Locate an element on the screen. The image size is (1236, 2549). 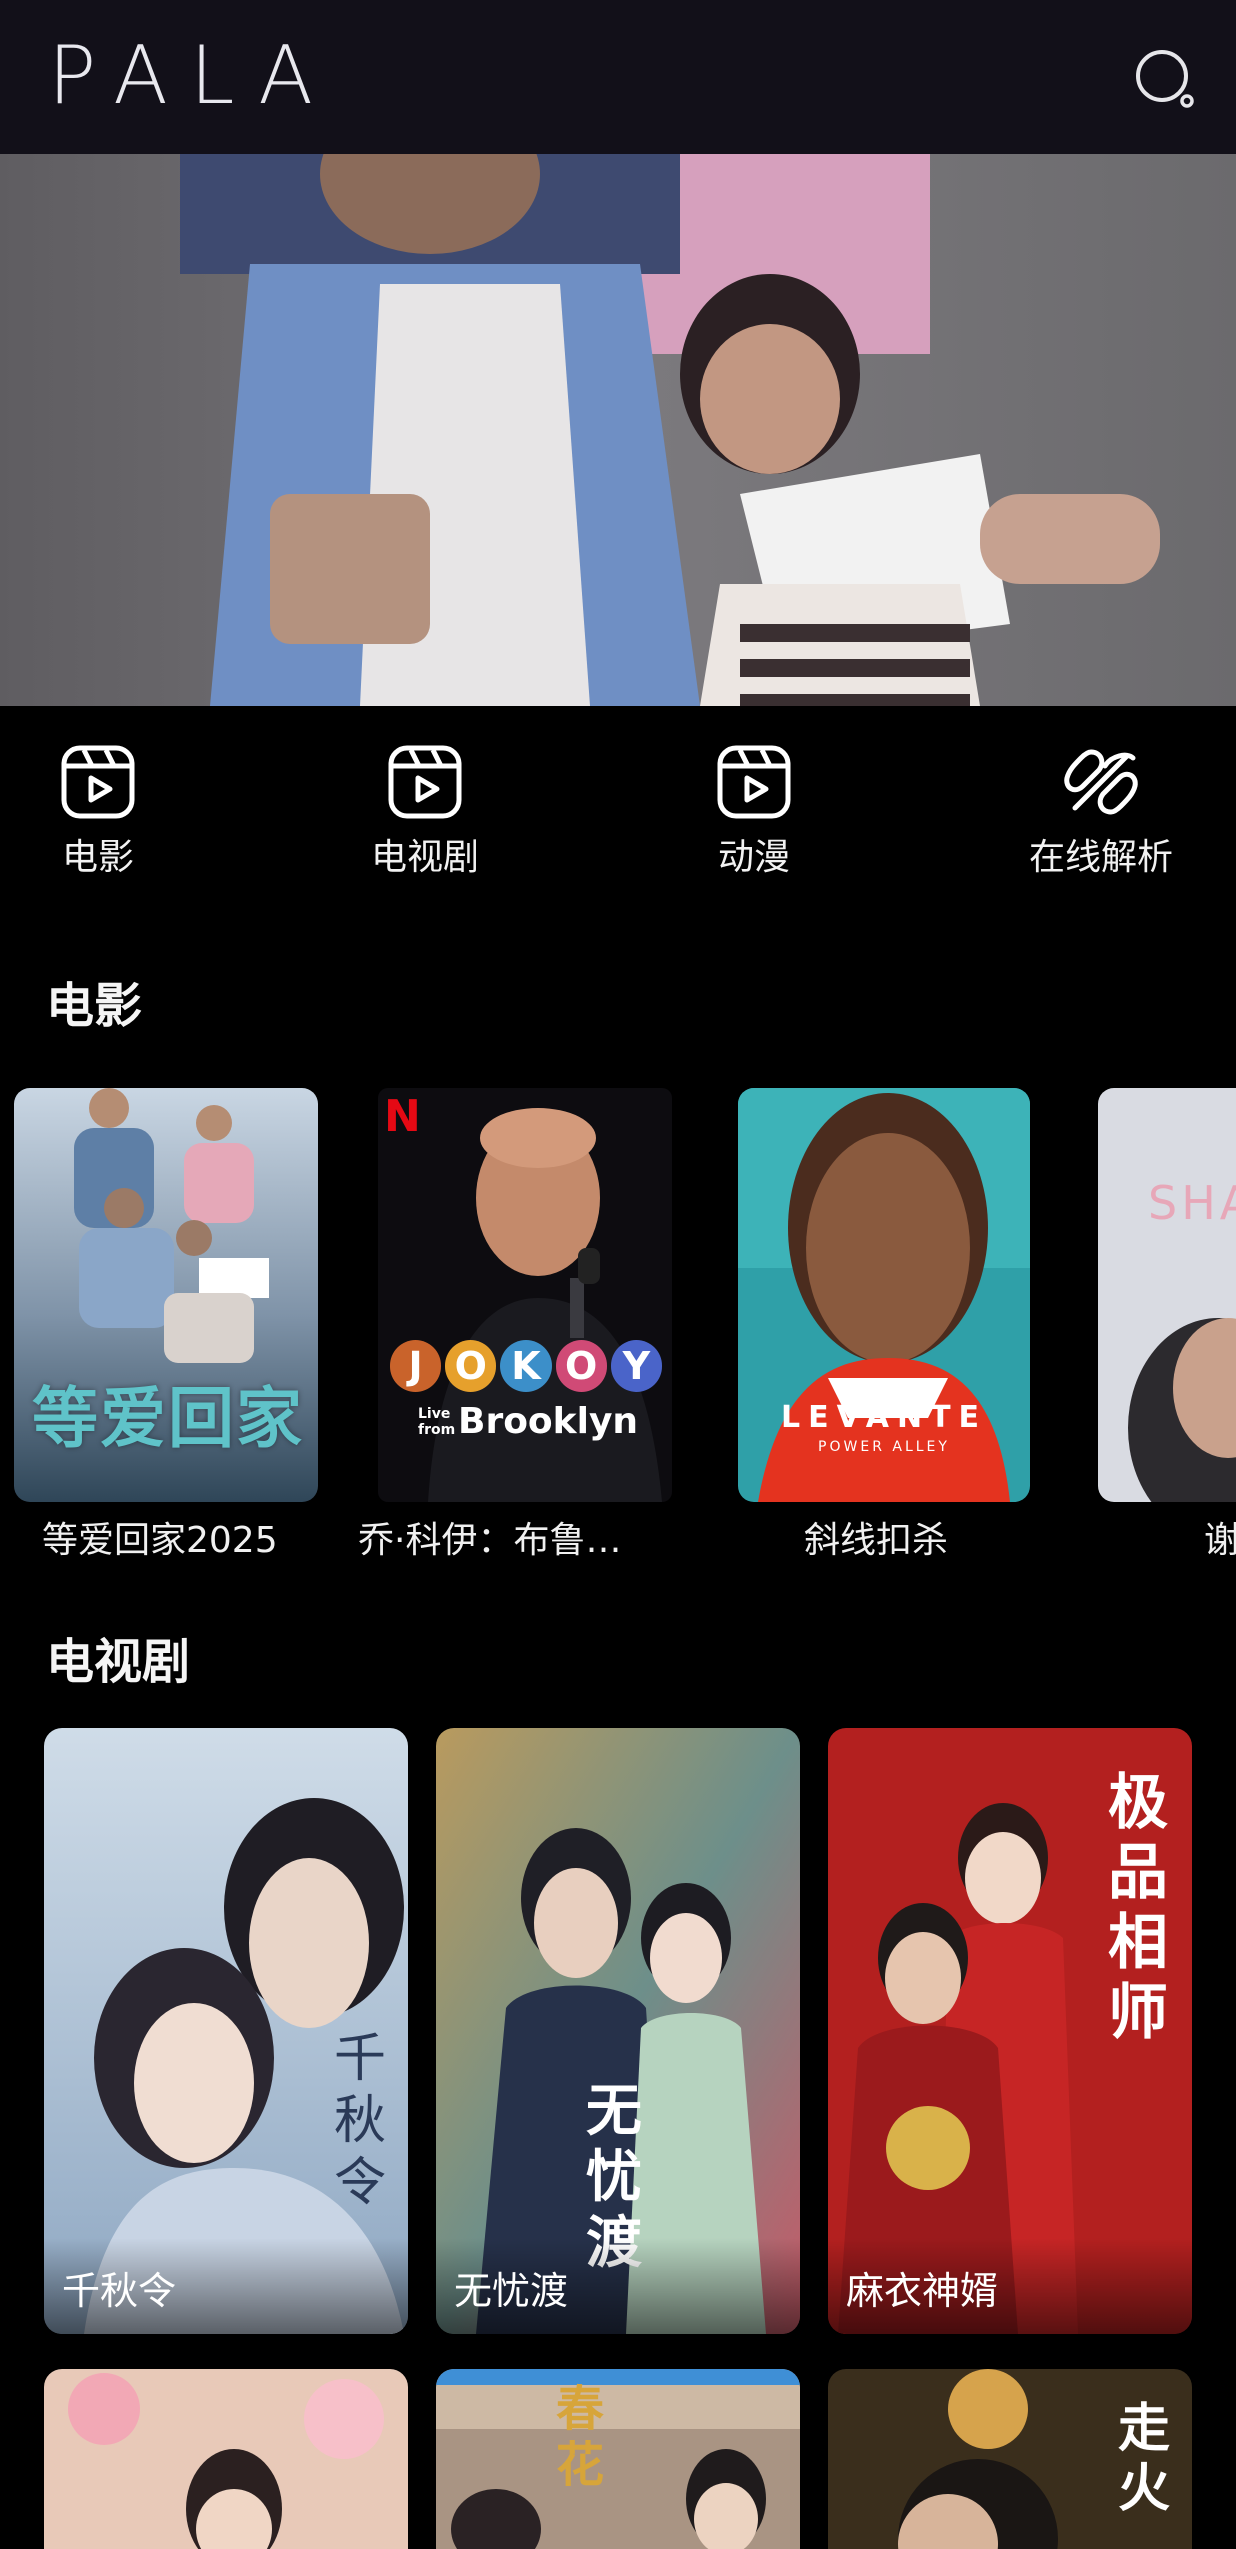
movie-poster: LEVANTE POWER ALLEY is located at coordinates (884, 1295).